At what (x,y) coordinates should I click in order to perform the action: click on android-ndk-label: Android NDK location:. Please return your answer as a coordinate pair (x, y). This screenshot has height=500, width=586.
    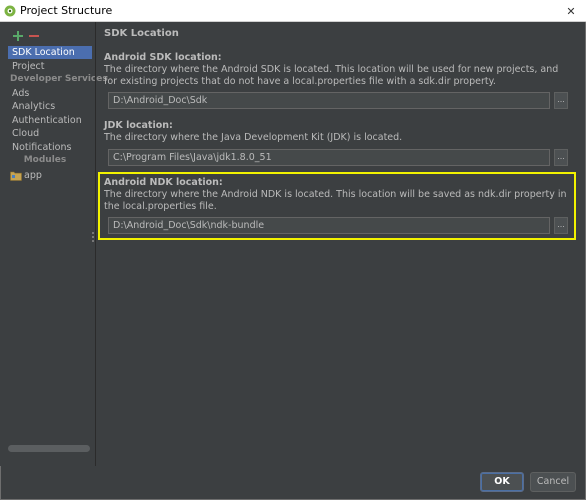
    Looking at the image, I should click on (163, 182).